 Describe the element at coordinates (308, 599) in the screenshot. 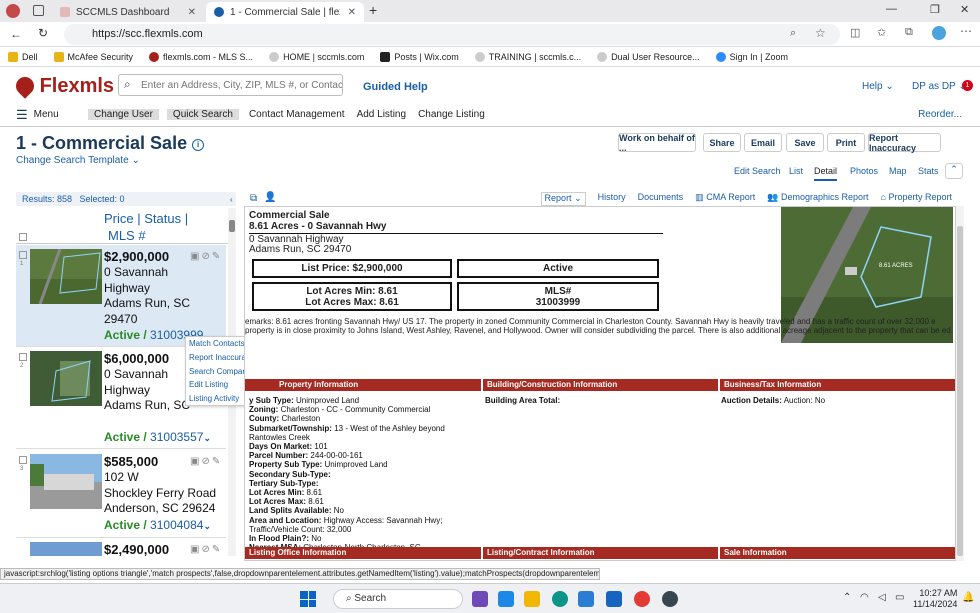

I see `windows-start-icon` at that location.